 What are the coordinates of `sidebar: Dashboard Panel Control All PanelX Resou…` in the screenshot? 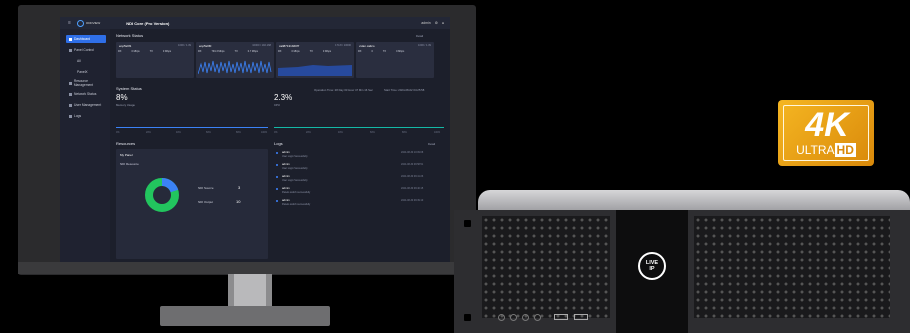 It's located at (85, 147).